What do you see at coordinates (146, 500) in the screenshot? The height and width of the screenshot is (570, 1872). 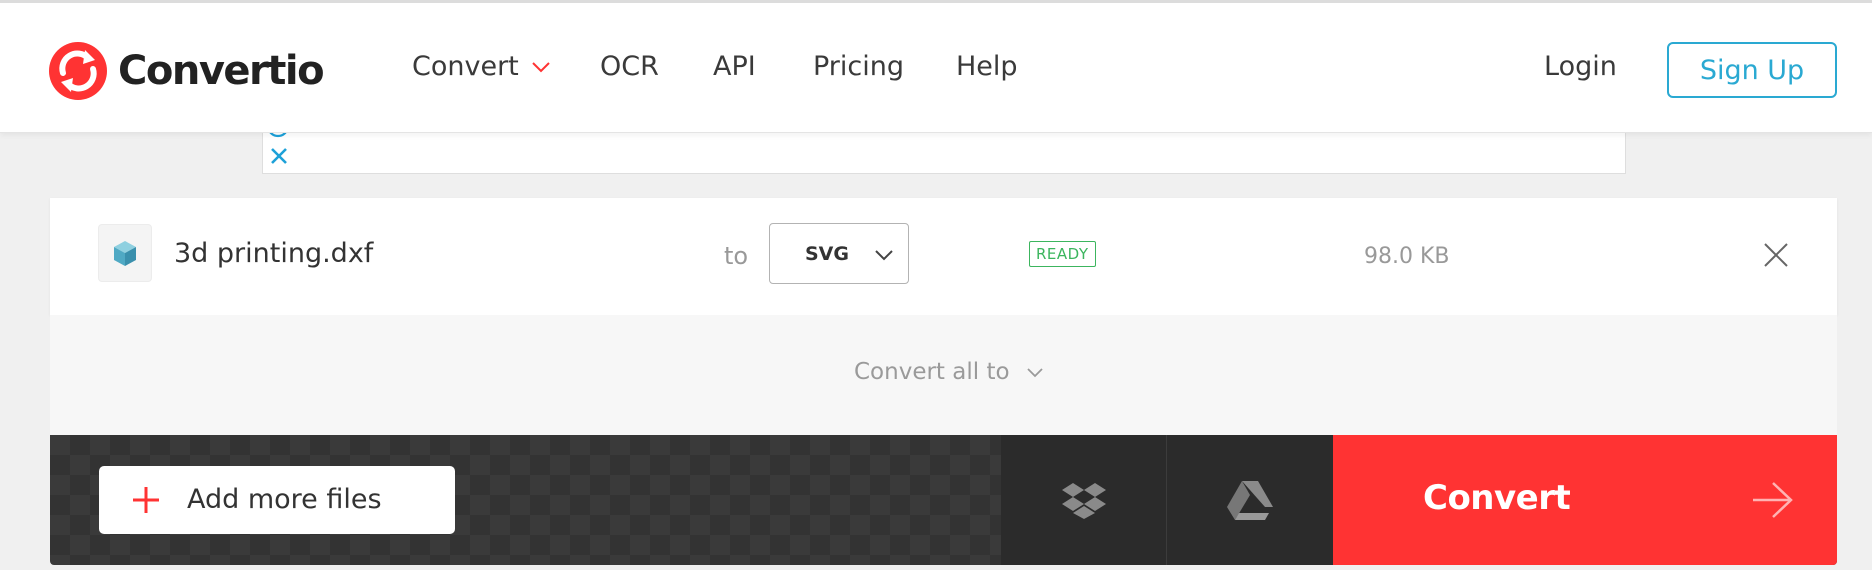 I see `plus-icon` at bounding box center [146, 500].